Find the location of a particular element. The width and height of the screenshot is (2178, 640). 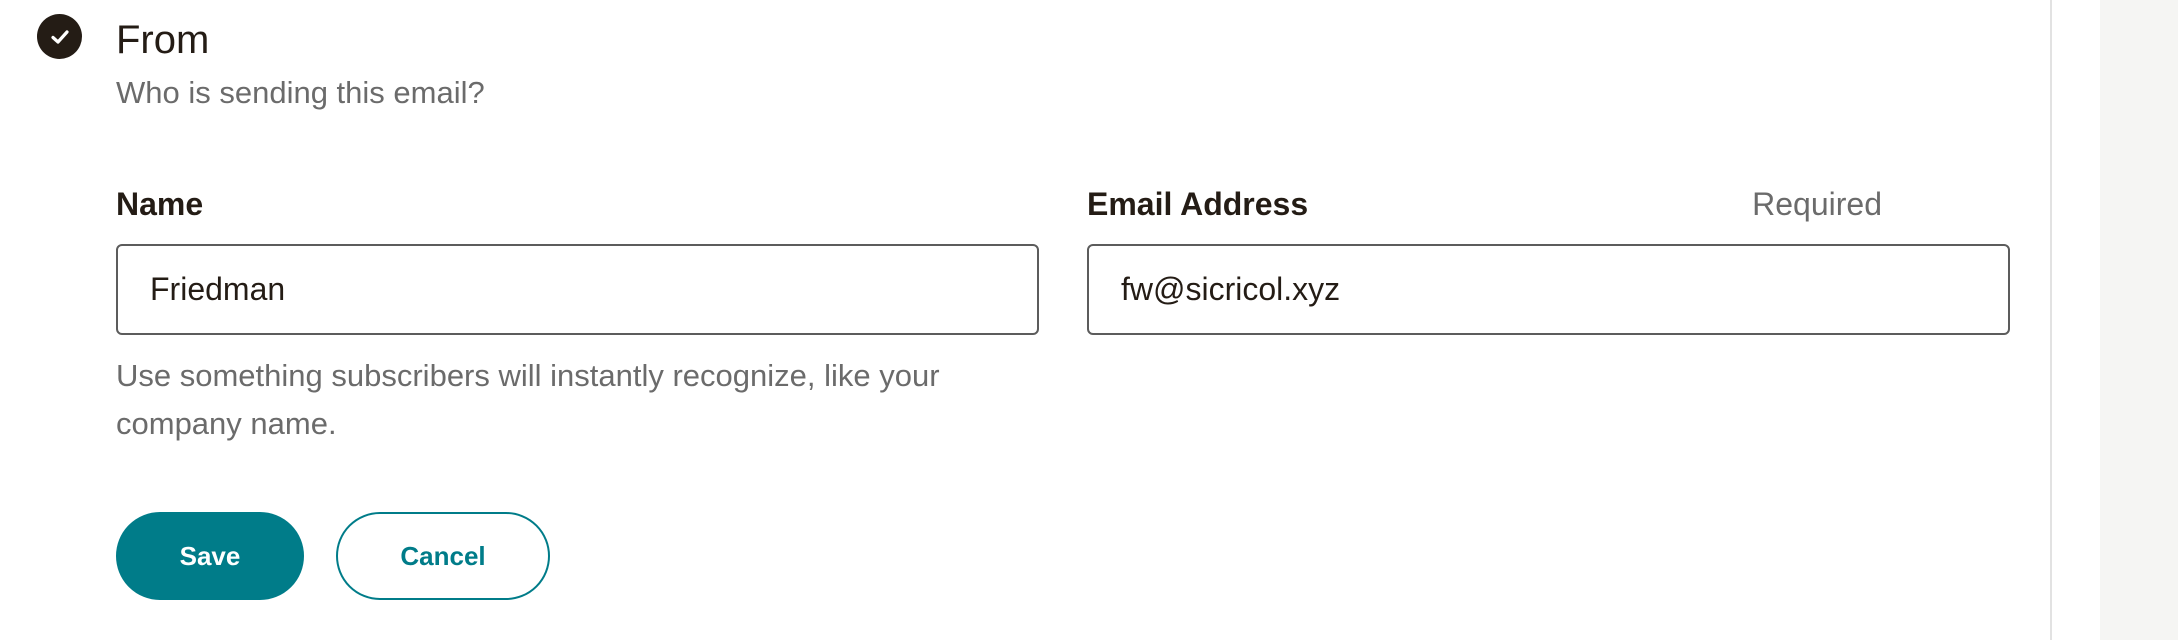

required-indicator: Required is located at coordinates (1817, 204).